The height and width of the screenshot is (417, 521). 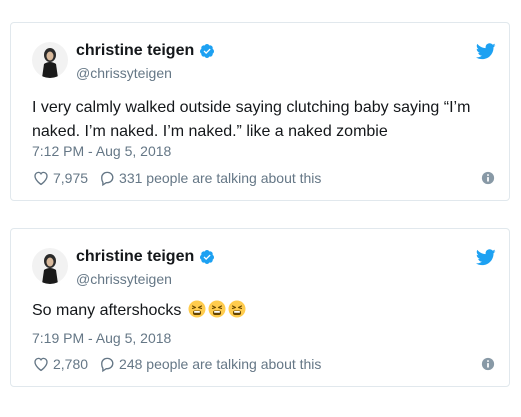 I want to click on talking-count: 248 people are talking about this, so click(x=220, y=364).